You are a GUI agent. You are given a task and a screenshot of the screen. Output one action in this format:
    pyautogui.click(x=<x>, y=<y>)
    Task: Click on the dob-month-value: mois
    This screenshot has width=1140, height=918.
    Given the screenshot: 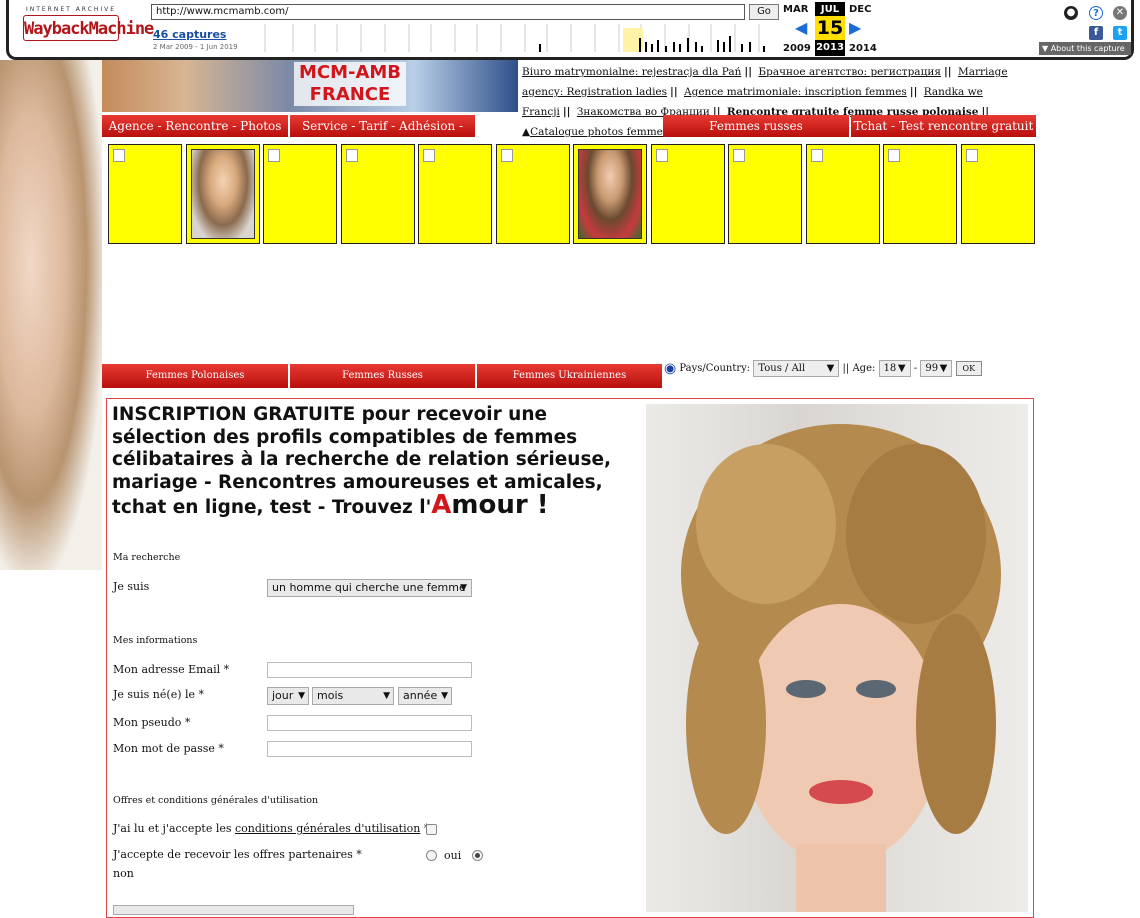 What is the action you would take?
    pyautogui.click(x=330, y=695)
    